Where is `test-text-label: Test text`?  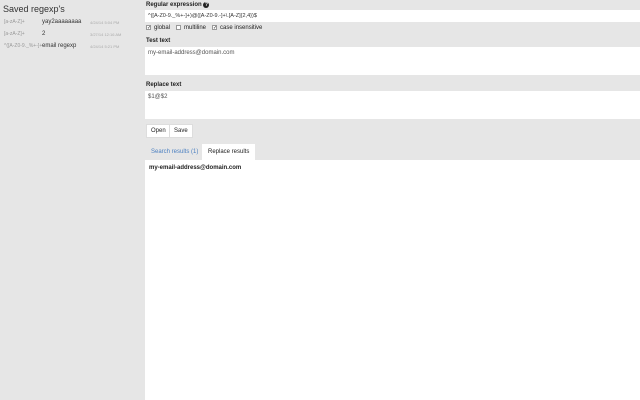
test-text-label: Test text is located at coordinates (158, 41).